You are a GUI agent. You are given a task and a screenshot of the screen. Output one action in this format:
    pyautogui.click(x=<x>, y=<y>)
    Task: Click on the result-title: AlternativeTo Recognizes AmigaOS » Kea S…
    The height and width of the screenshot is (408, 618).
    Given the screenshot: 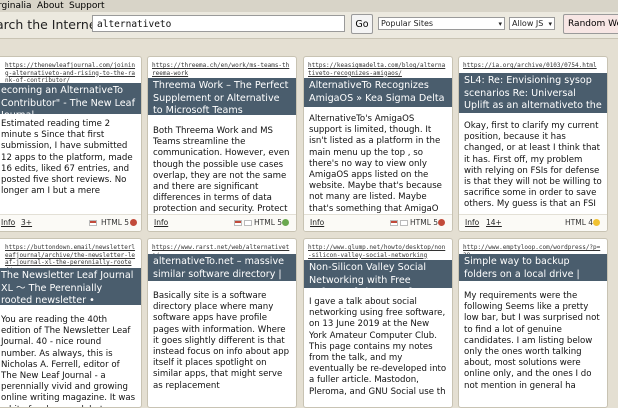 What is the action you would take?
    pyautogui.click(x=378, y=92)
    